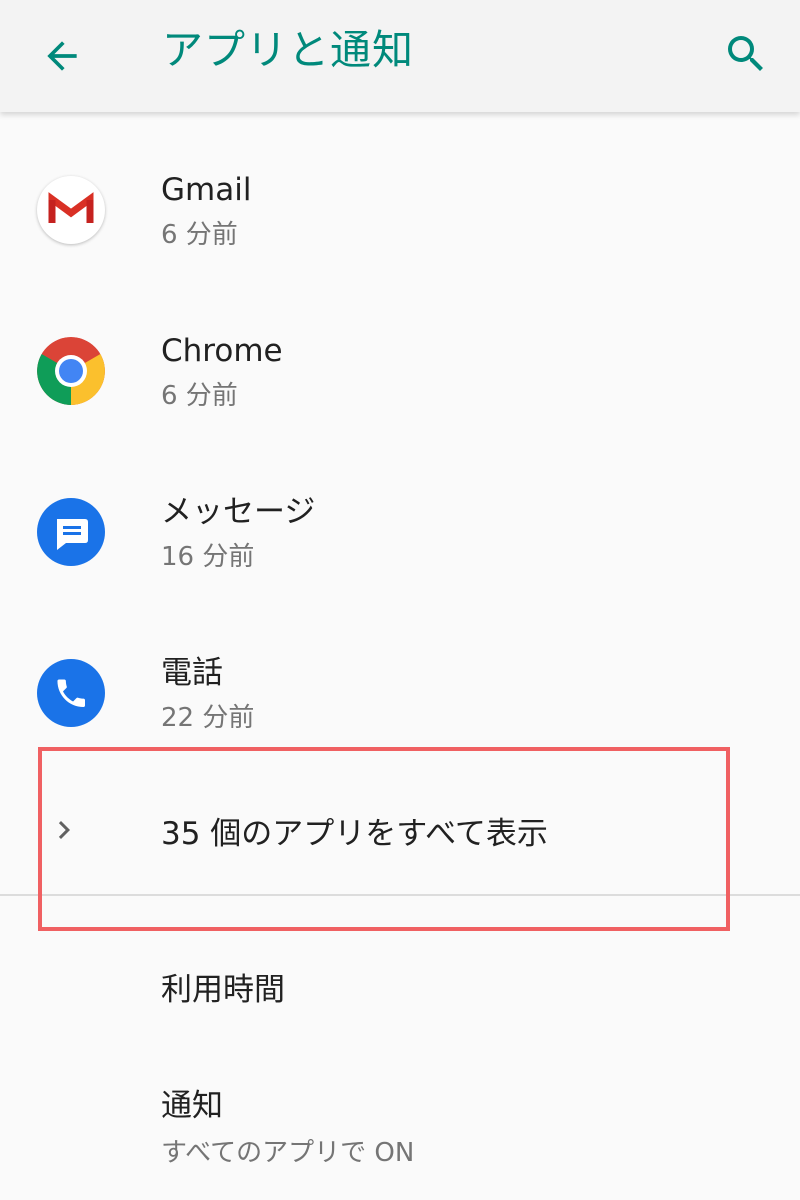  I want to click on screen-time-label: 利用時間, so click(223, 990).